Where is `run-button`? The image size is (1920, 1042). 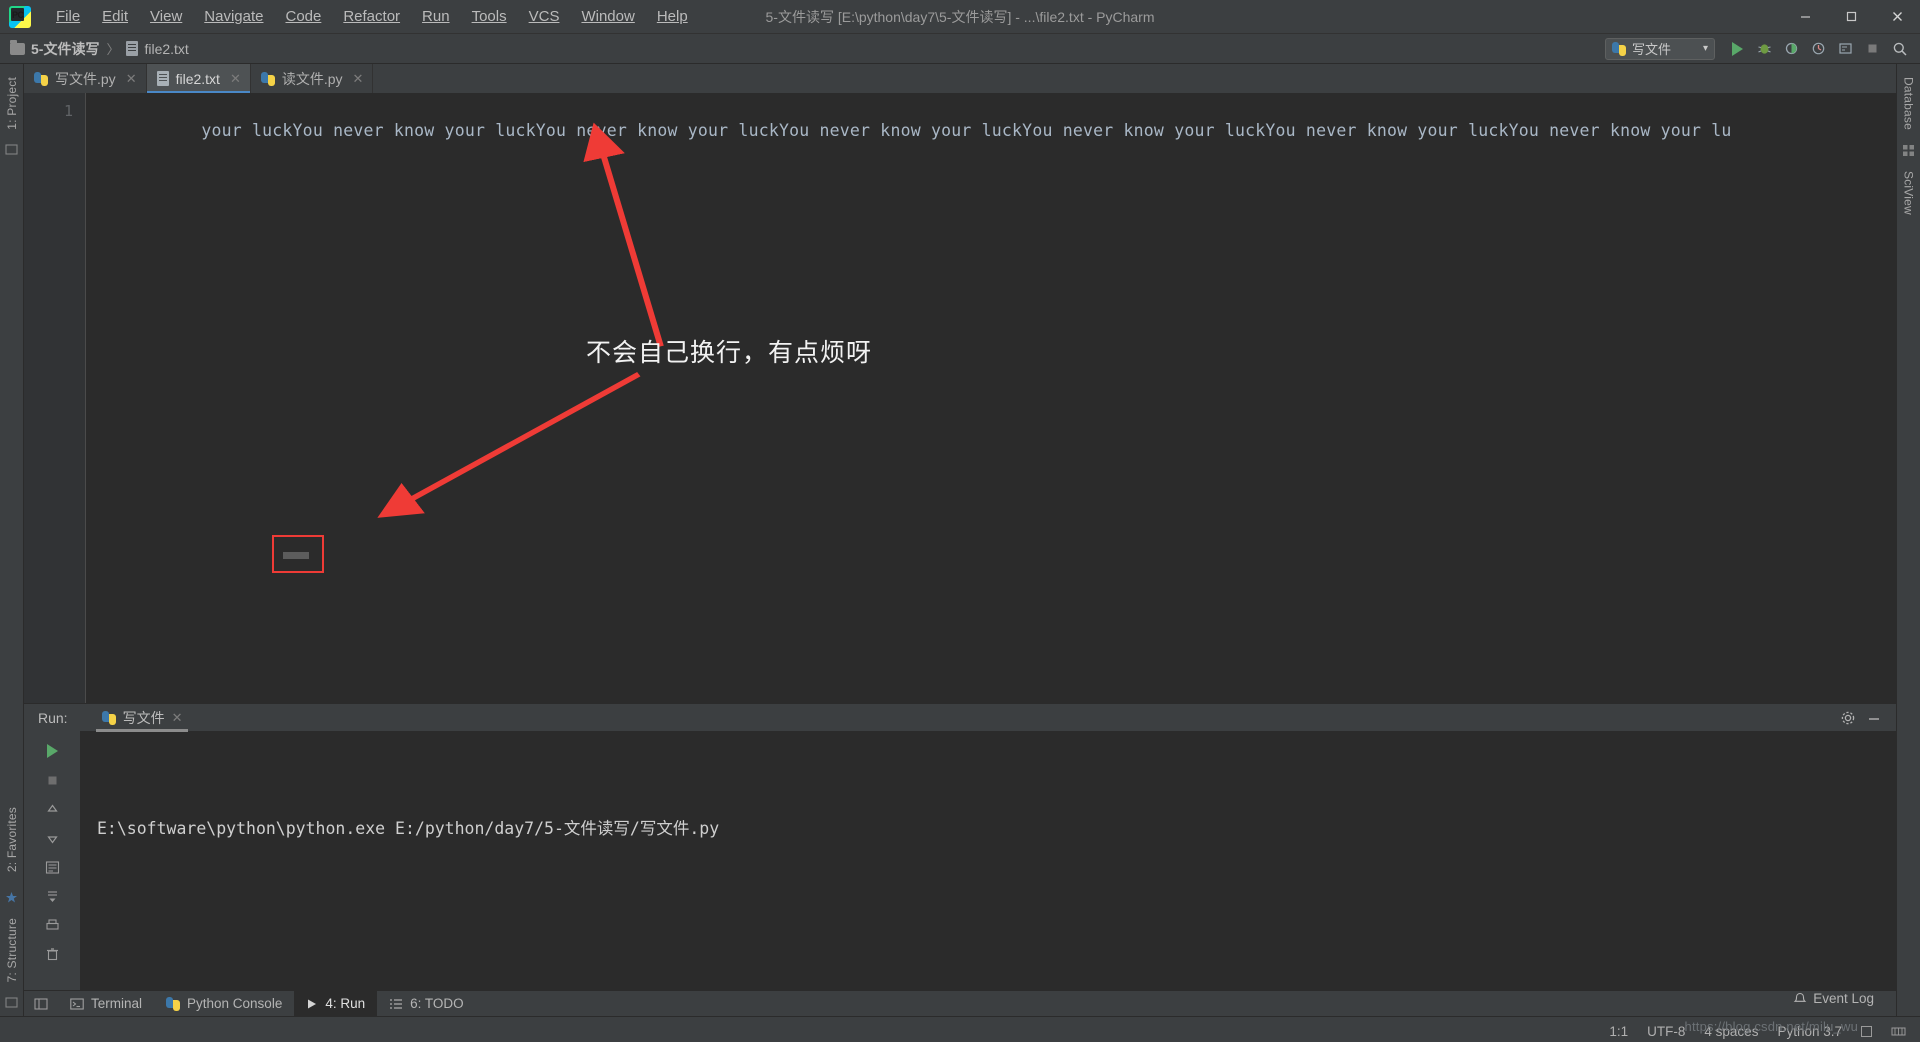
run-button is located at coordinates (1737, 48).